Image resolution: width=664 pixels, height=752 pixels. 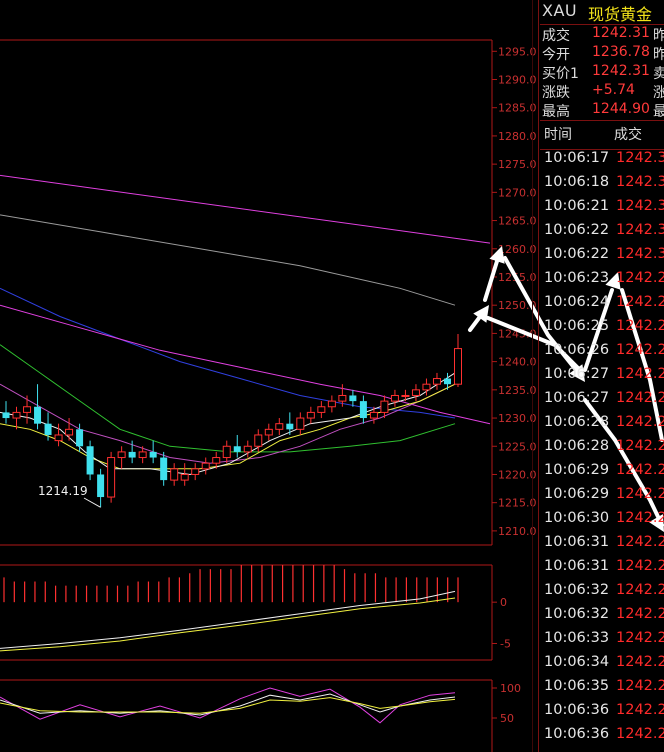 What do you see at coordinates (620, 14) in the screenshot?
I see `symbol-name: 现货黄金` at bounding box center [620, 14].